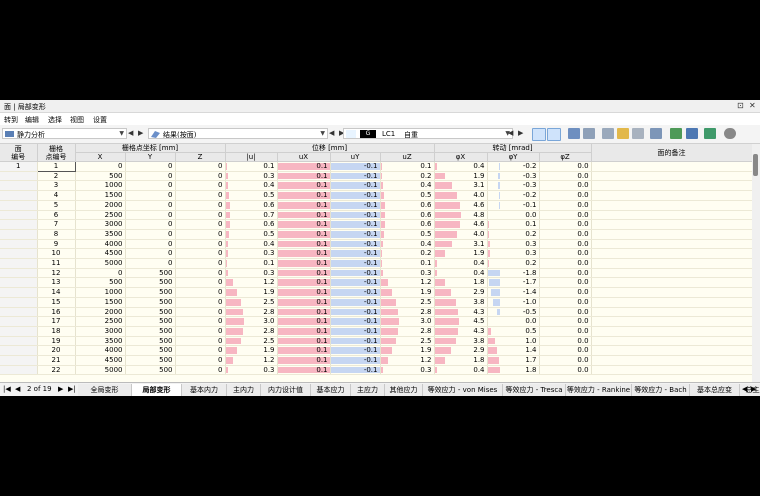 The height and width of the screenshot is (496, 760). I want to click on table-row: 18 3000 500 0 2.8 0.1 -0.1 2.8 4.3 0.5 0.0, so click(376, 331).